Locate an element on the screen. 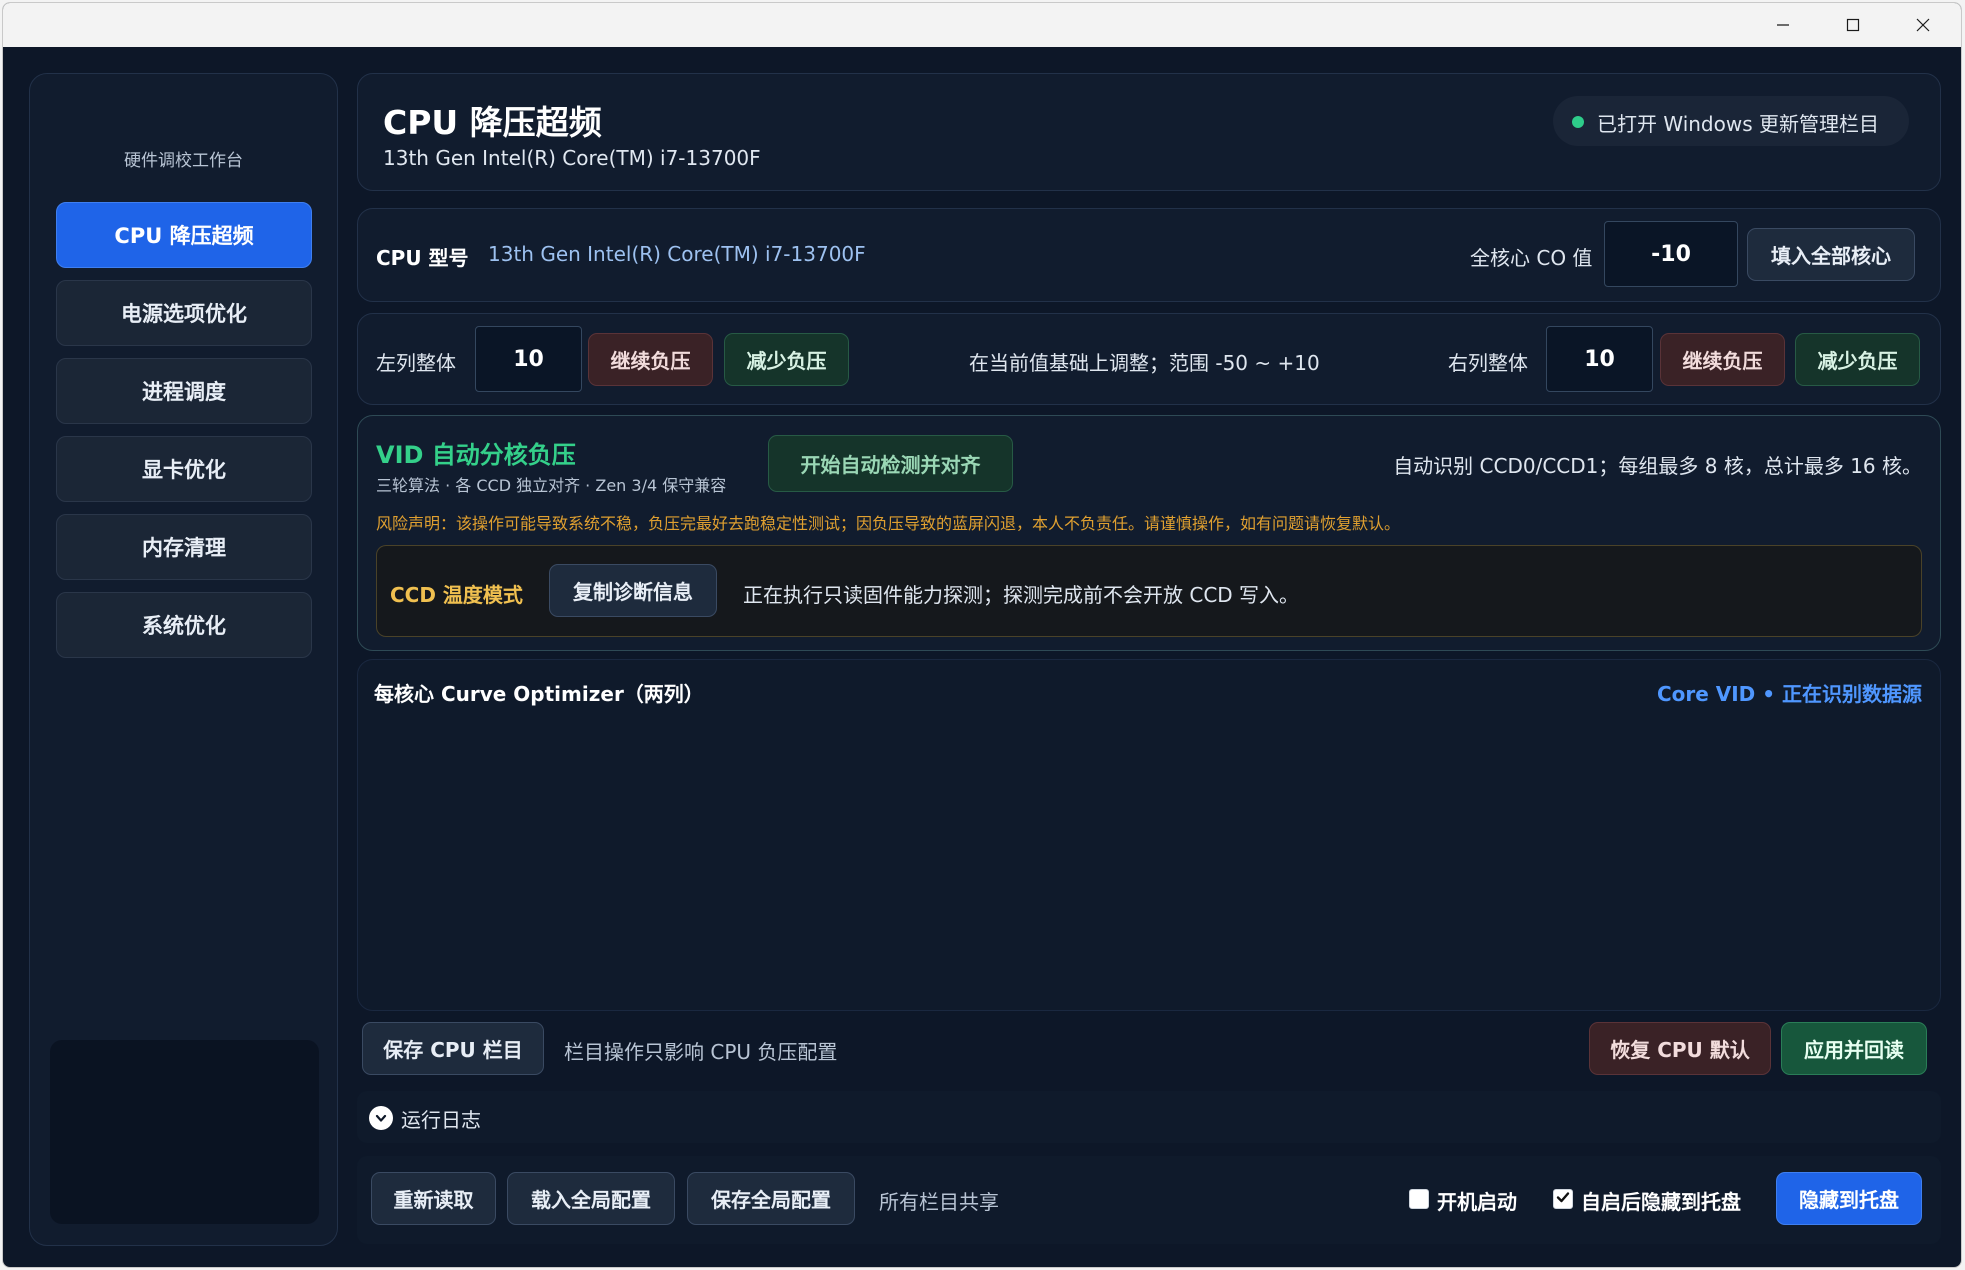  auto-detect-info: 自动识别 CCD0/CCD1；每组最多 8 核，总计最多 16 核。 is located at coordinates (1657, 466).